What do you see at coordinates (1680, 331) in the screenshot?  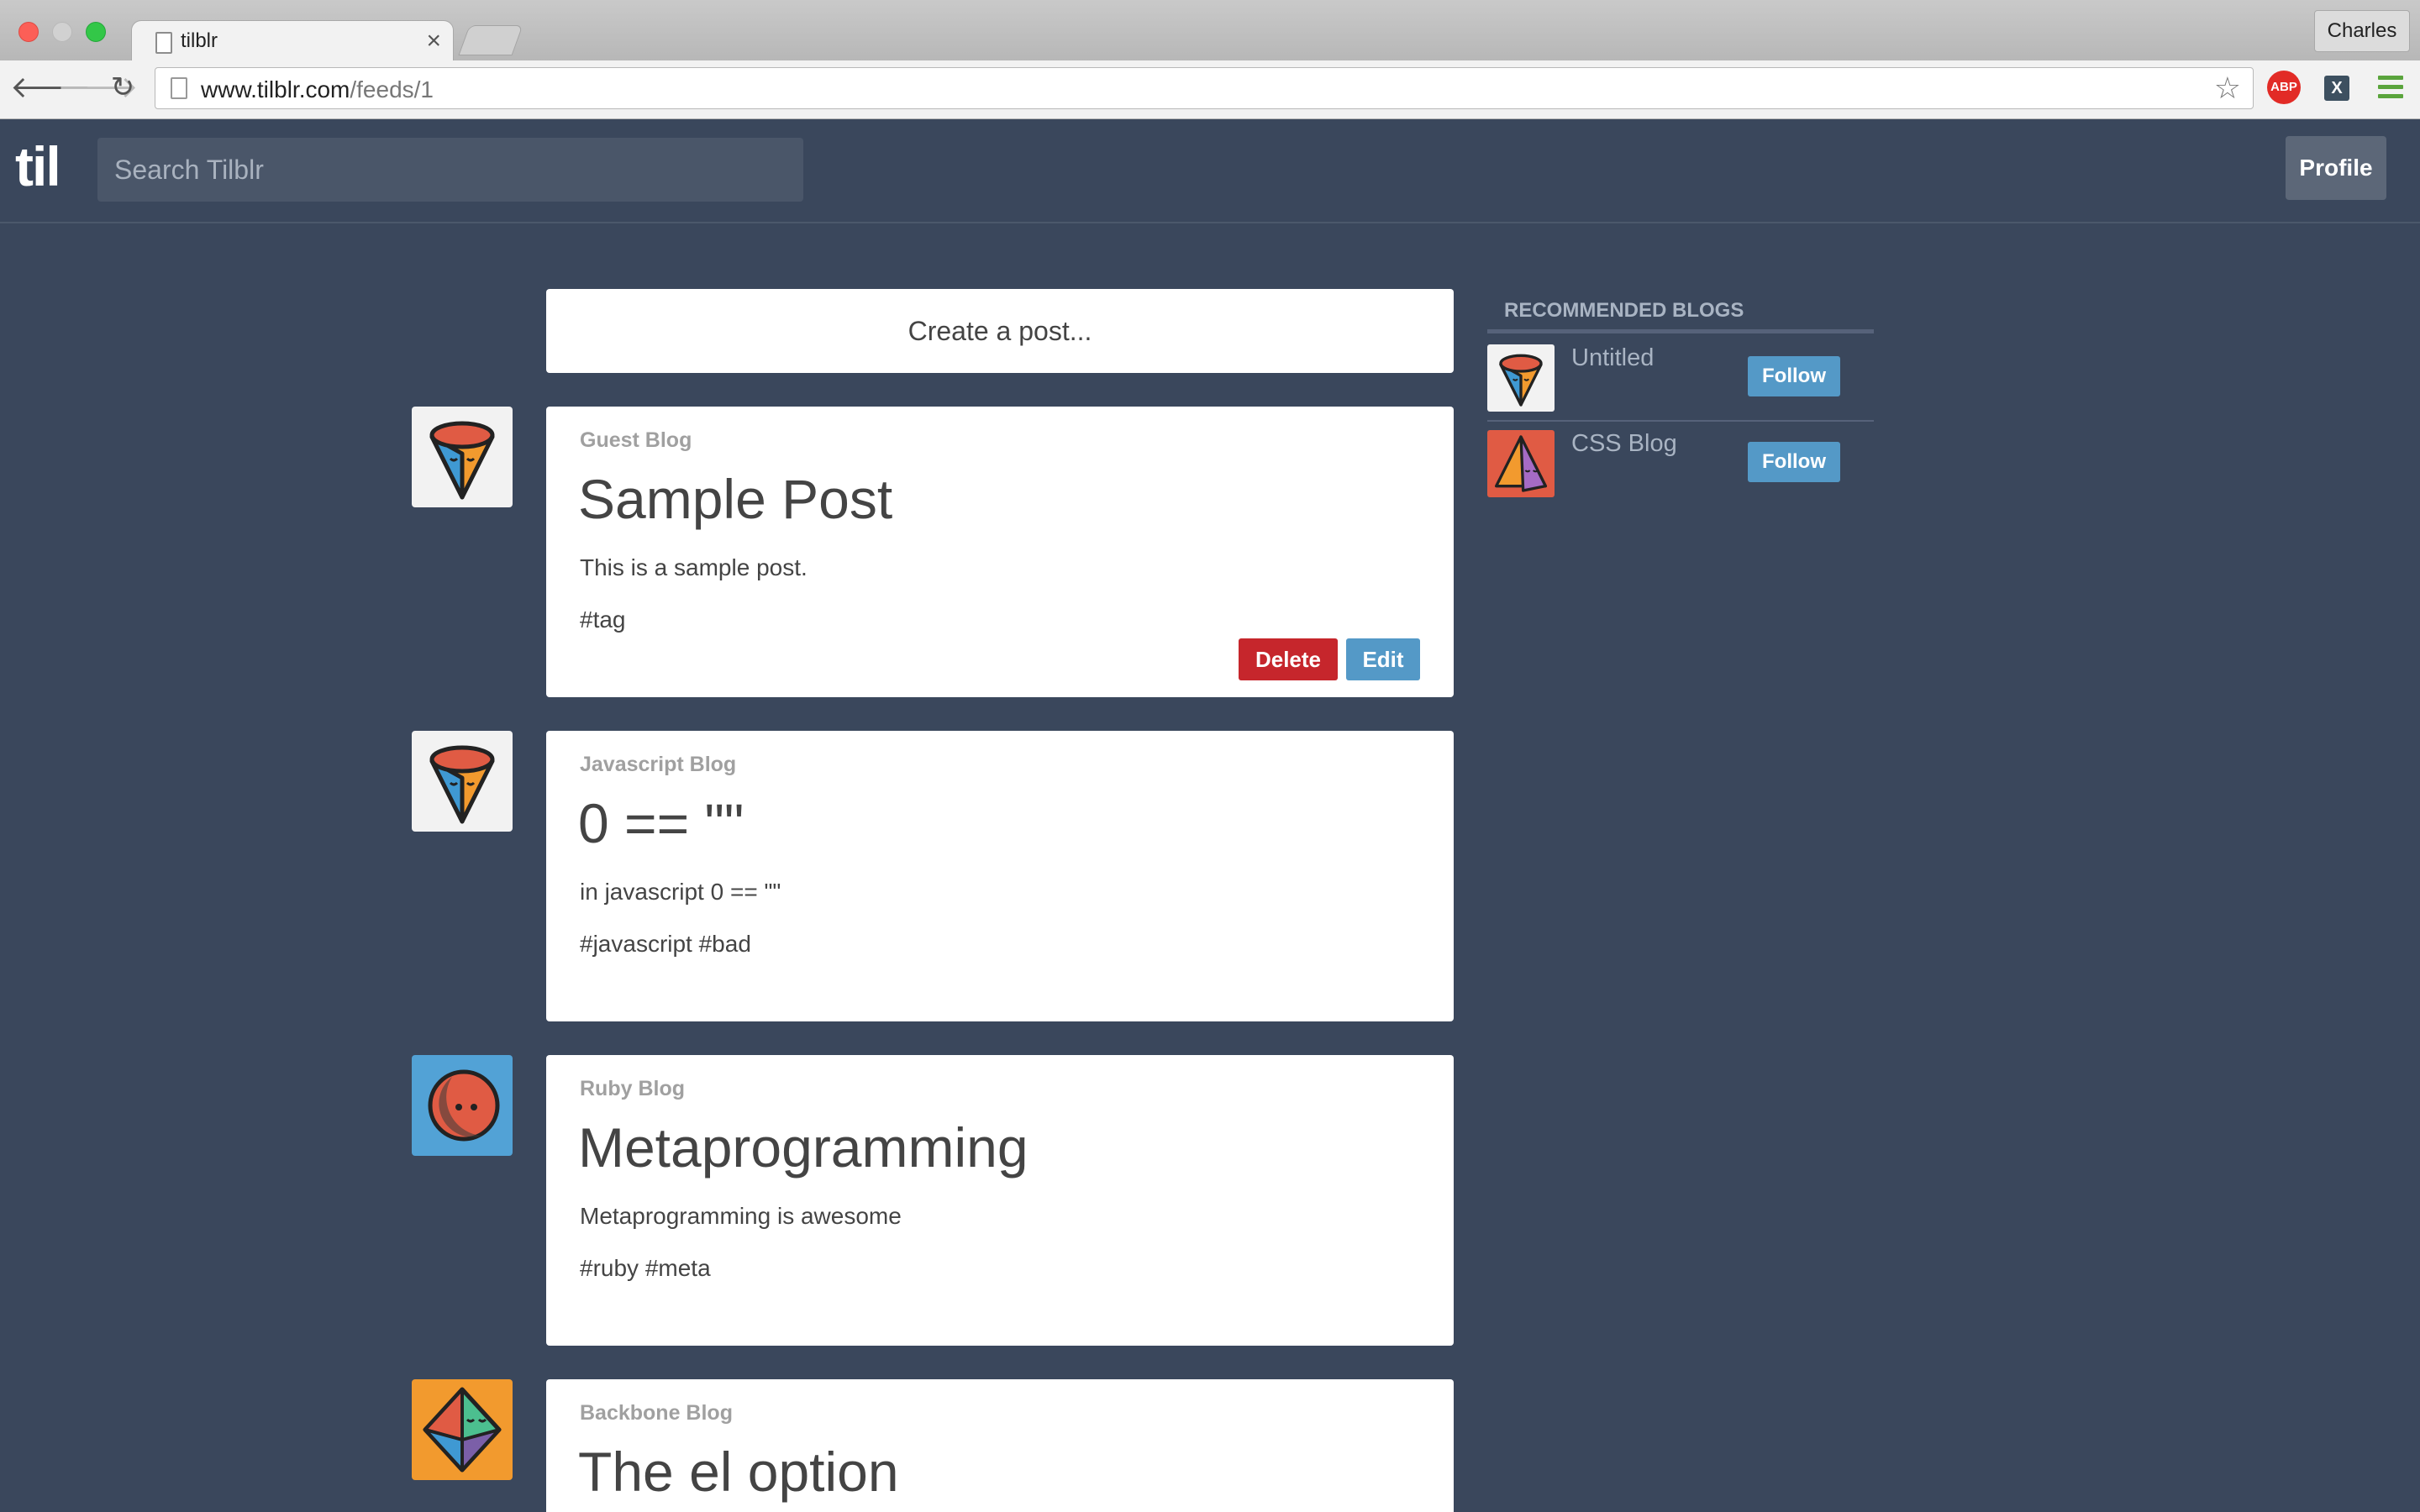 I see `divider` at bounding box center [1680, 331].